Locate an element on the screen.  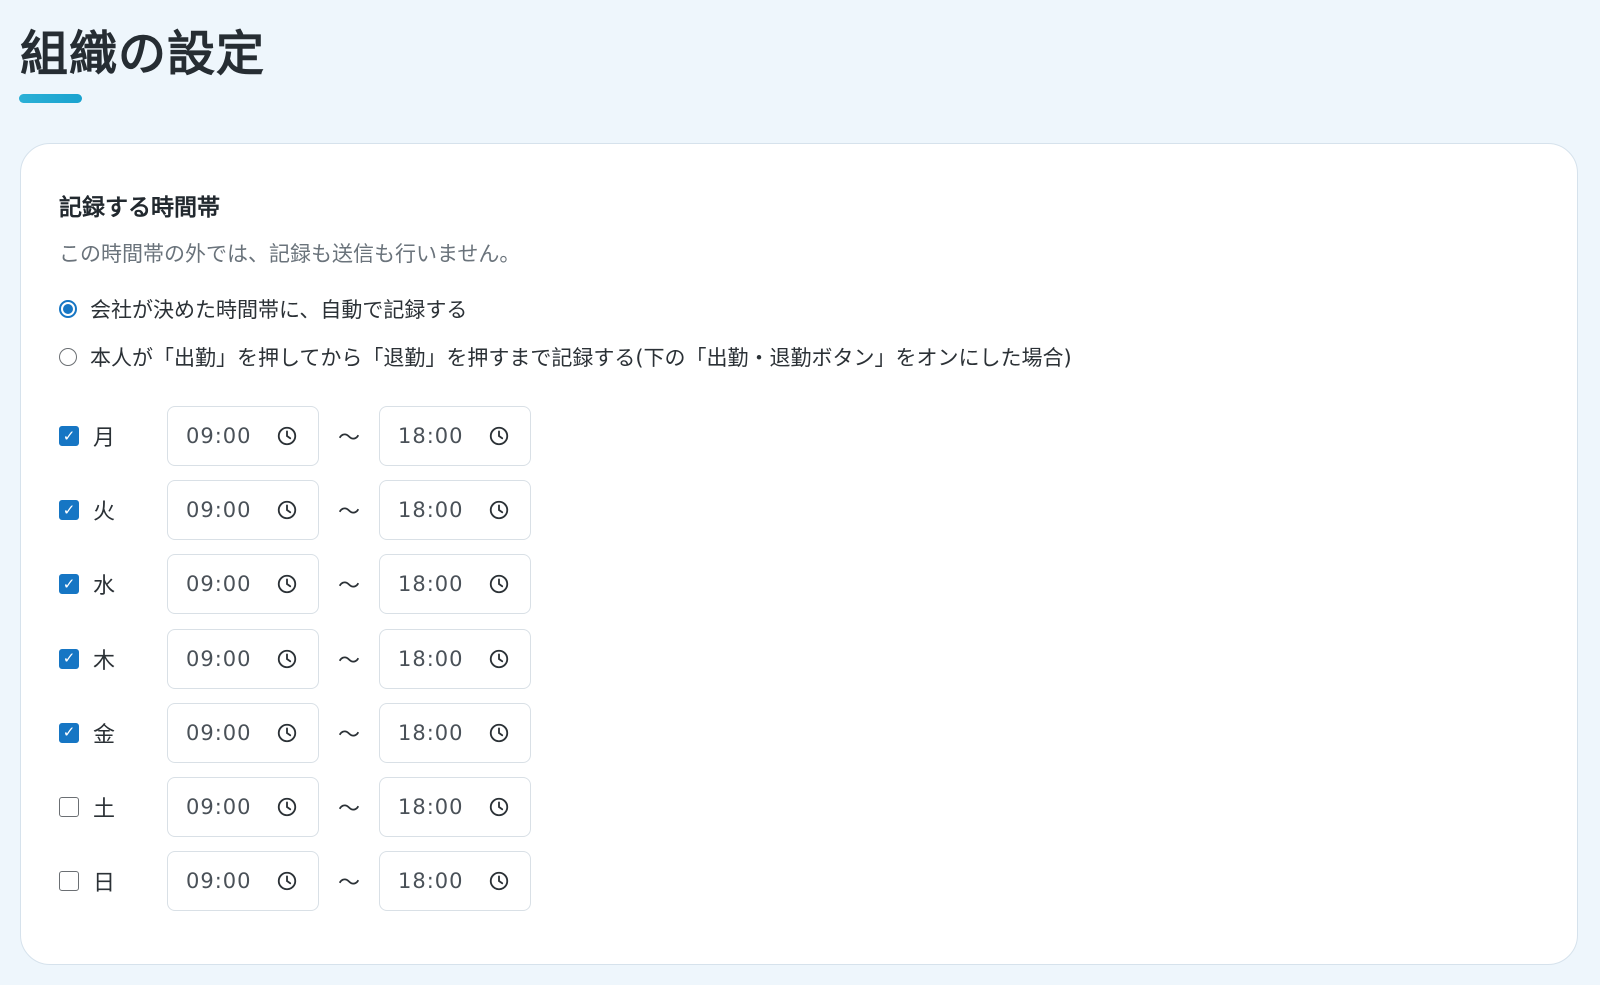
day-row: ✓ 月 09:00 〜 18:00 is located at coordinates (295, 436).